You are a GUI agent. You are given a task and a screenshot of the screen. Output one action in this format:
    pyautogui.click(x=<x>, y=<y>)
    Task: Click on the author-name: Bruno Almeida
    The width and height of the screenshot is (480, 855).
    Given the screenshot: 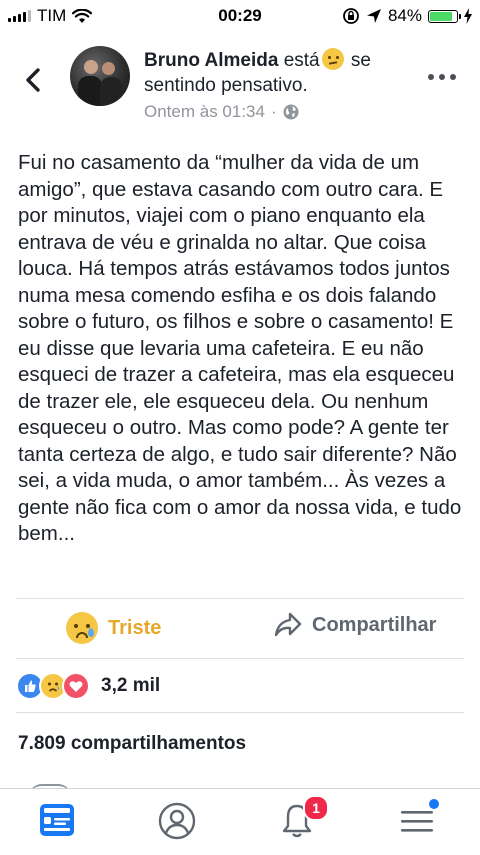 What is the action you would take?
    pyautogui.click(x=211, y=60)
    